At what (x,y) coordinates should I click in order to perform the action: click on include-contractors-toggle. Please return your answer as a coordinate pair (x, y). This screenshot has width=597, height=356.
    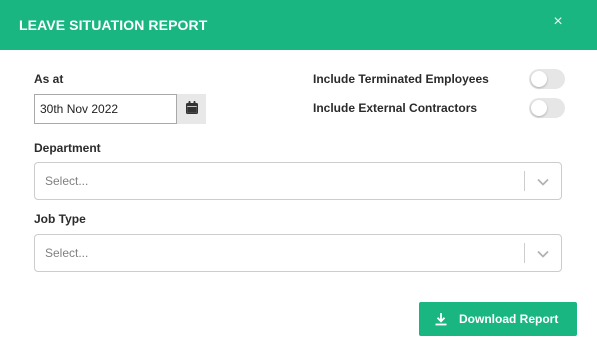
    Looking at the image, I should click on (547, 108).